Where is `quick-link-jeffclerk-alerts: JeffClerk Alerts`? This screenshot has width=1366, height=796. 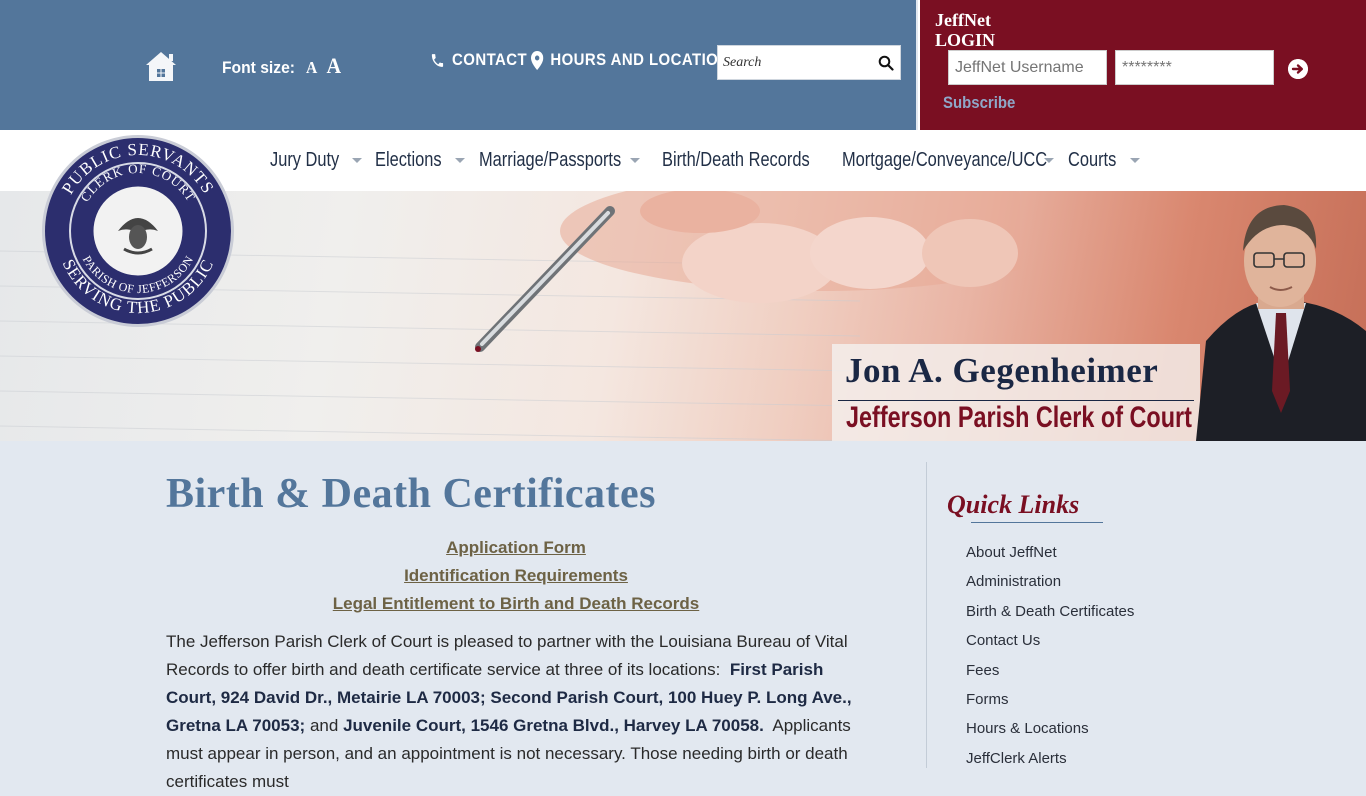
quick-link-jeffclerk-alerts: JeffClerk Alerts is located at coordinates (1050, 760).